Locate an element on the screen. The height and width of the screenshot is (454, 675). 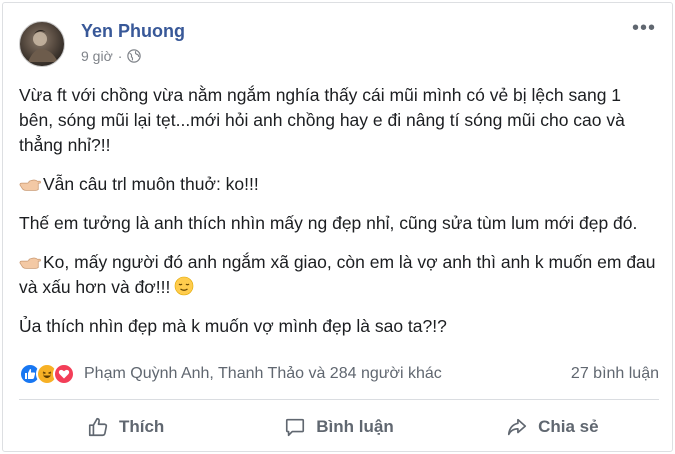
divider is located at coordinates (339, 399).